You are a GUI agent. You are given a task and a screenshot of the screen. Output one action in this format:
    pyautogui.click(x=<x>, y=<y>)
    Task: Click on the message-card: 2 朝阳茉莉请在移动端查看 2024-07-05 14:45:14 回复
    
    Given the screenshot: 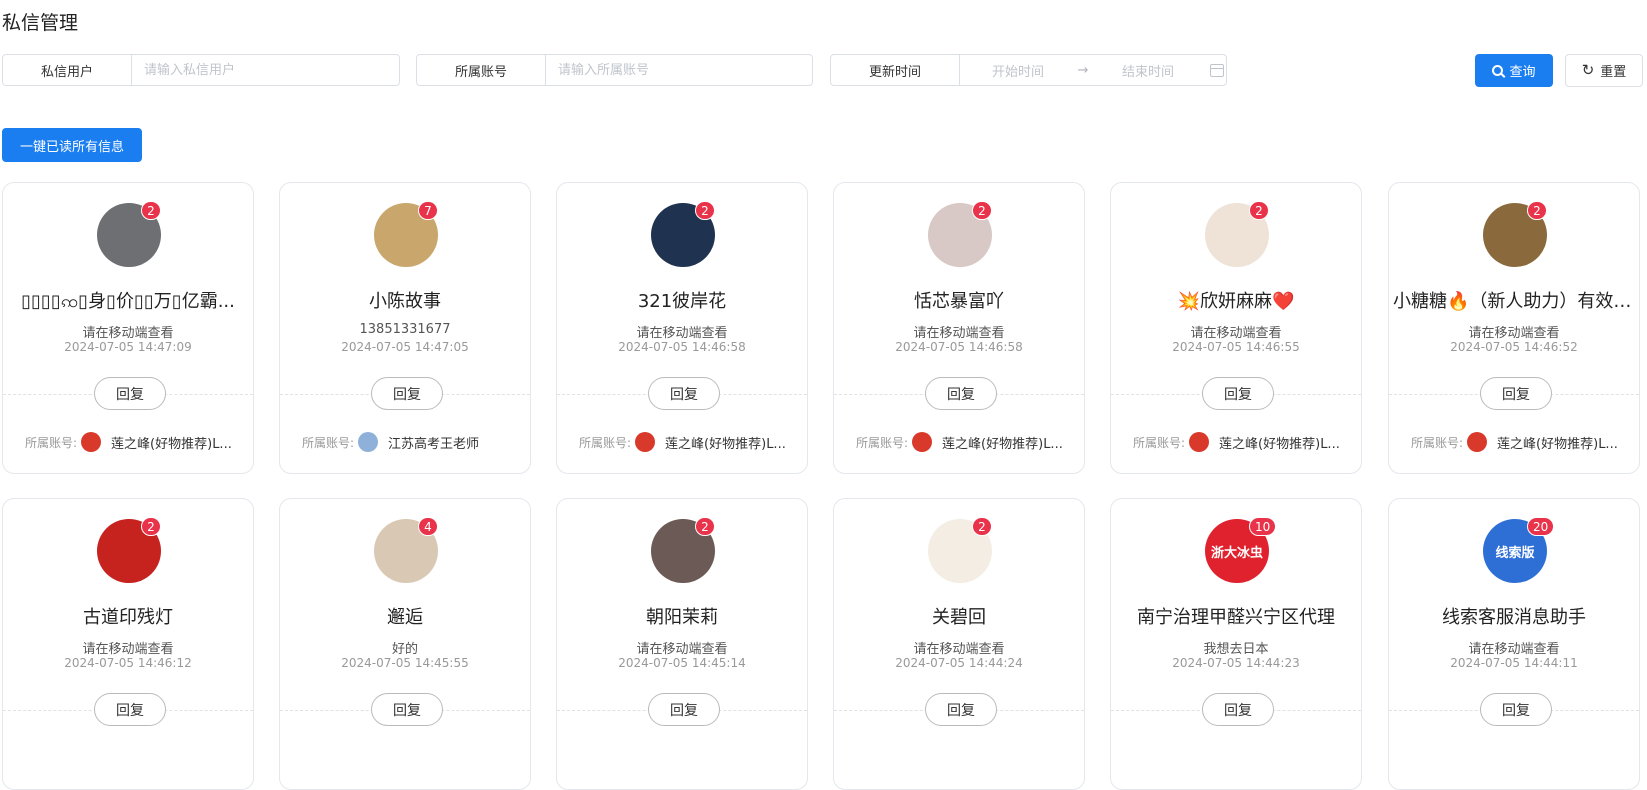 What is the action you would take?
    pyautogui.click(x=682, y=644)
    